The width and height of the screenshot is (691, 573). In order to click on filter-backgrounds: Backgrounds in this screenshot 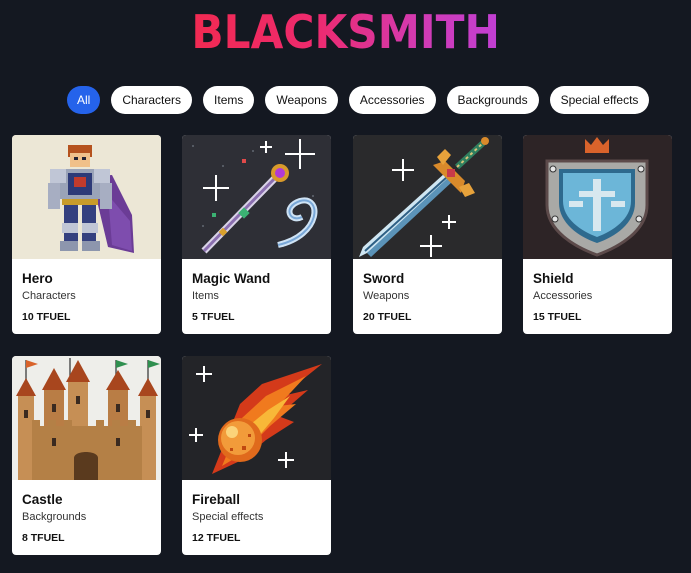, I will do `click(492, 100)`.